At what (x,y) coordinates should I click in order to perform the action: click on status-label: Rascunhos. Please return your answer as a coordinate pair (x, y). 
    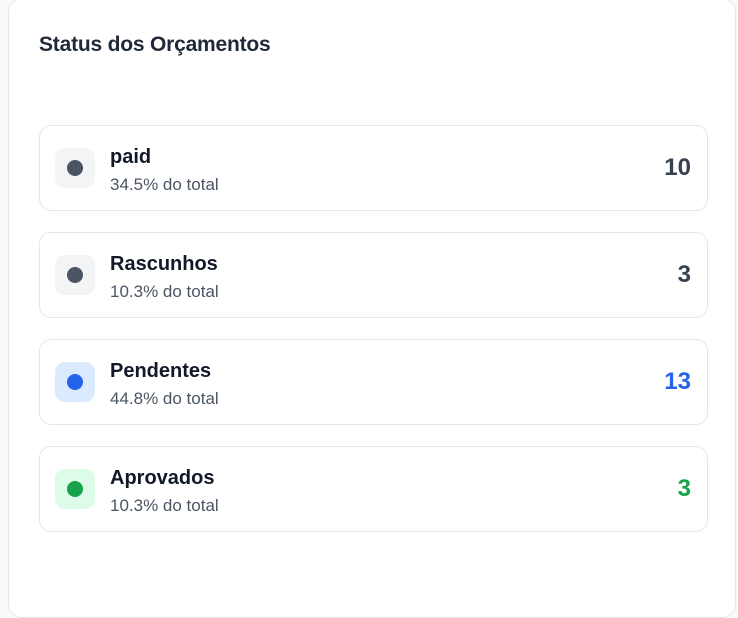
    Looking at the image, I should click on (164, 264).